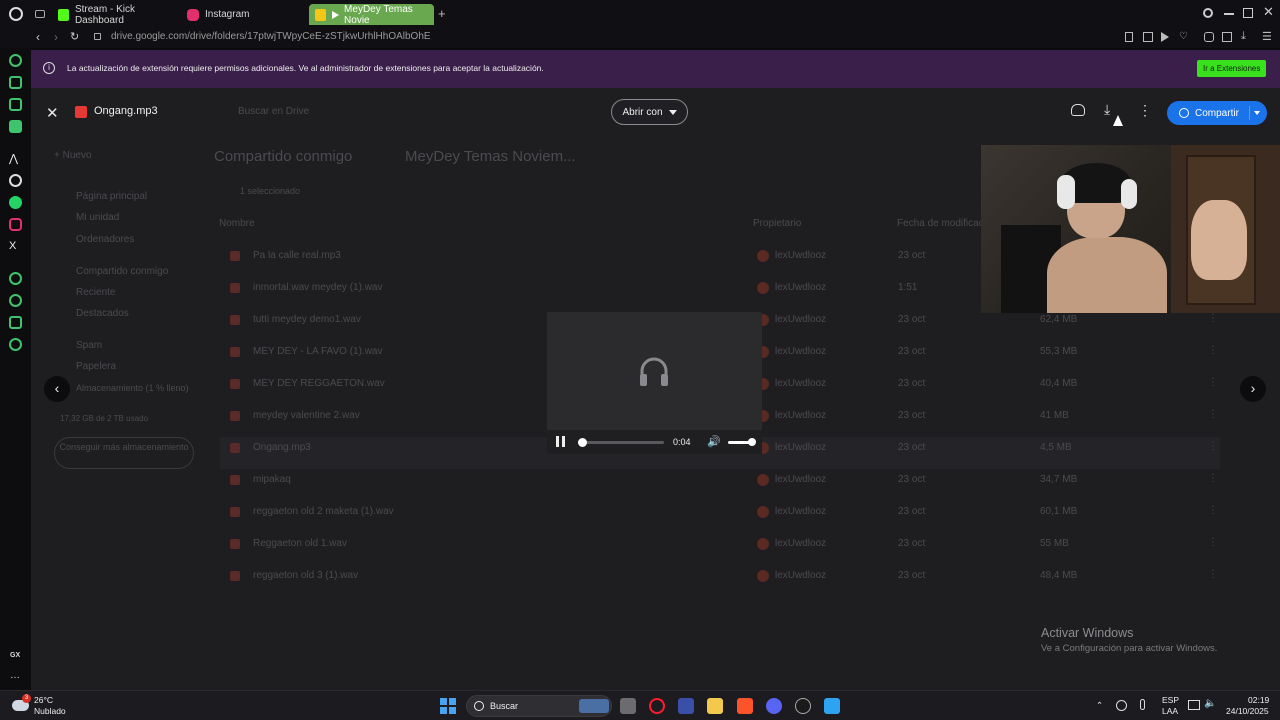 The width and height of the screenshot is (1280, 720). Describe the element at coordinates (105, 239) in the screenshot. I see `sidebar-computers: Ordenadores` at that location.